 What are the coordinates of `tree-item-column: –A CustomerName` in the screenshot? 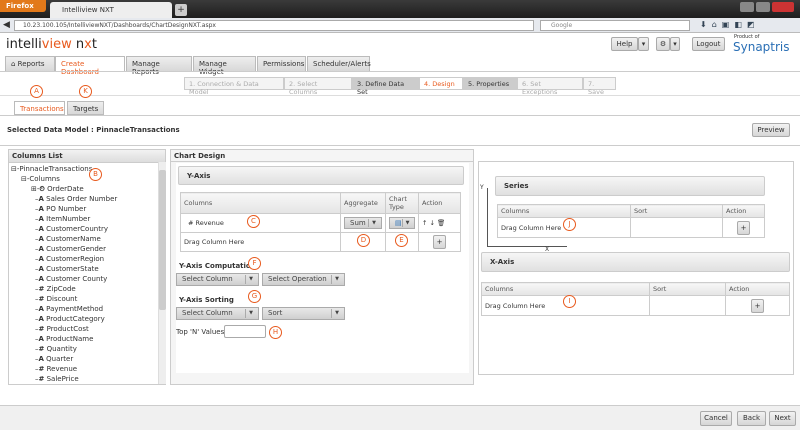 It's located at (68, 239).